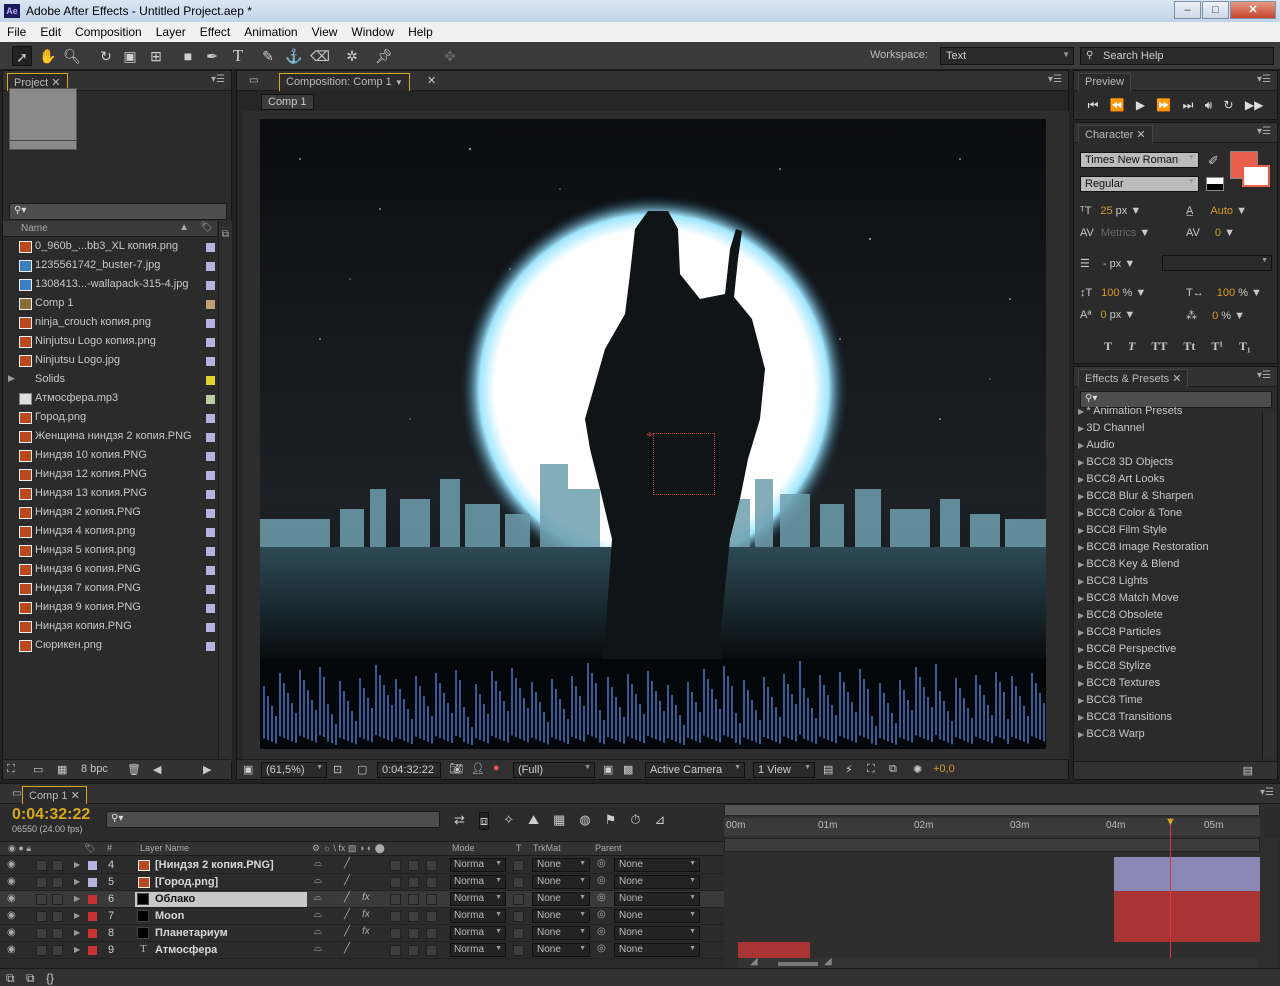 The height and width of the screenshot is (986, 1280). What do you see at coordinates (270, 32) in the screenshot?
I see `menu-animation: Animation` at bounding box center [270, 32].